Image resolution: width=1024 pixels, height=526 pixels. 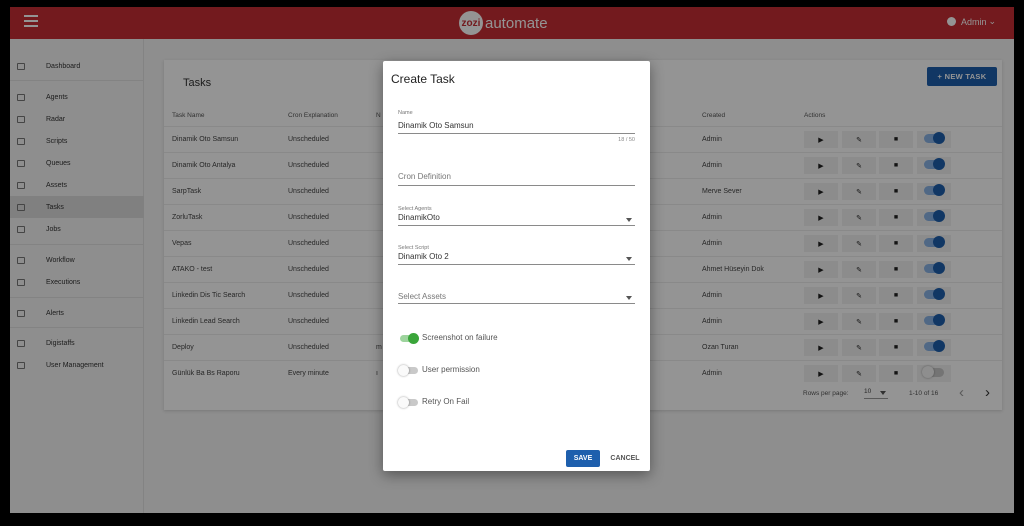 What do you see at coordinates (516, 181) in the screenshot?
I see `cron-definition-field: Cron Definition` at bounding box center [516, 181].